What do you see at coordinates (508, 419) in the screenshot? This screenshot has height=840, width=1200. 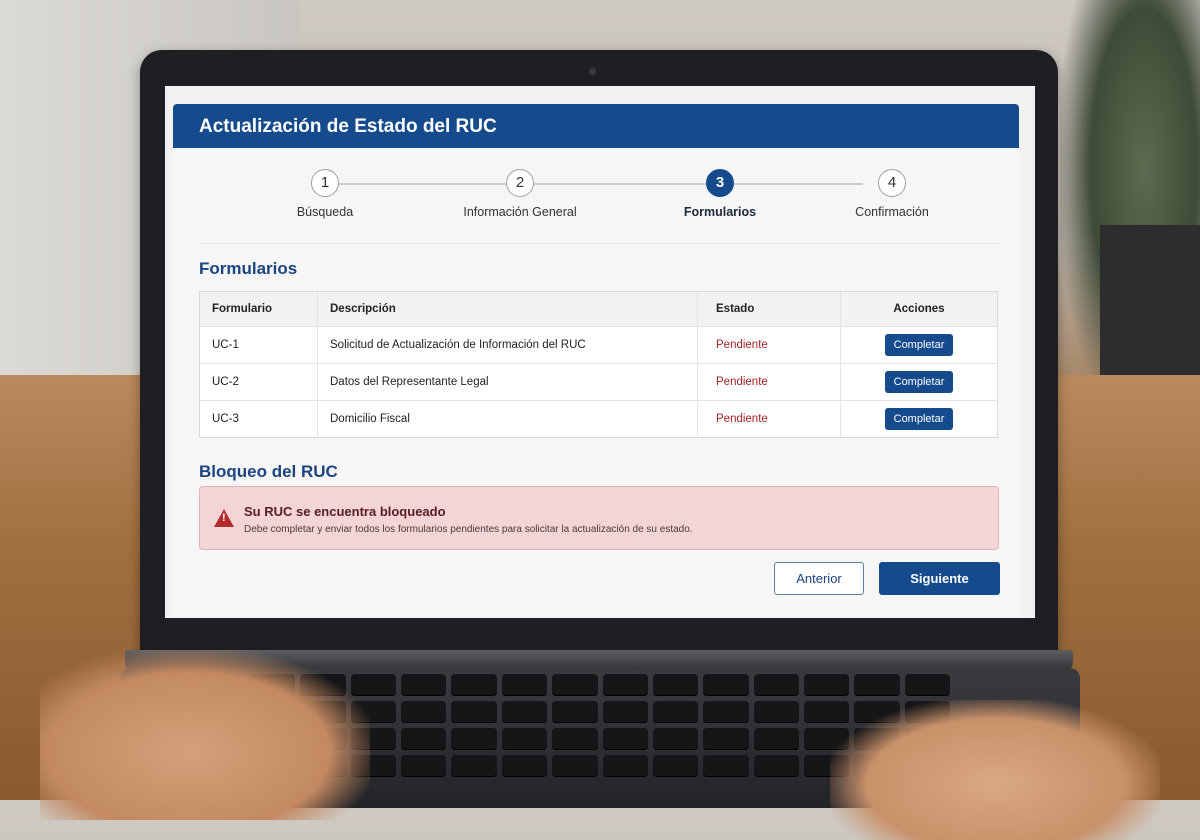 I see `form-description: Domicilio Fiscal` at bounding box center [508, 419].